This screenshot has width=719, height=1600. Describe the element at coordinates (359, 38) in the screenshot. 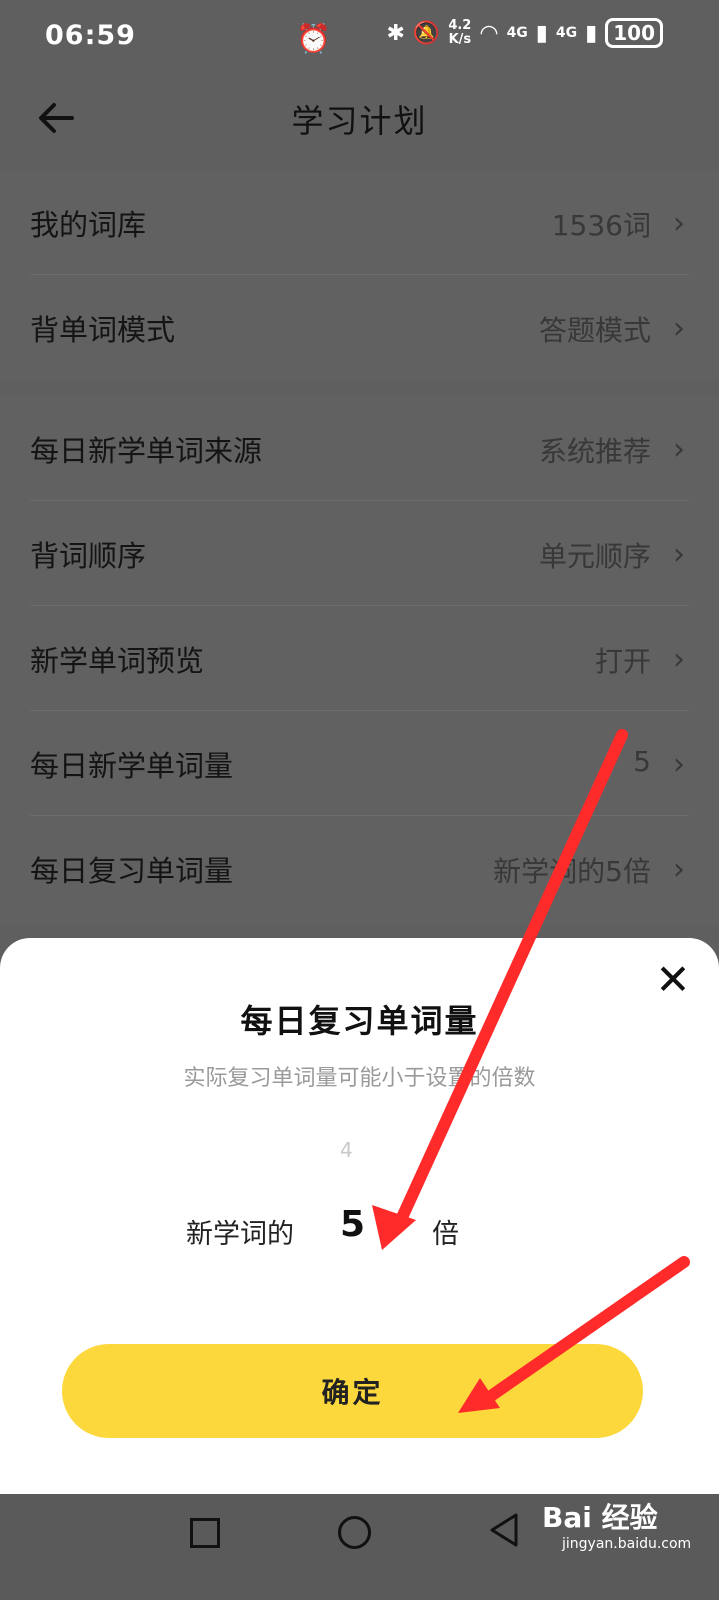

I see `status-bar: 06:59 ⏰ ✱ 🔕 4.2 K/s ◠ 4G ▮ 4G ▮ 100` at that location.